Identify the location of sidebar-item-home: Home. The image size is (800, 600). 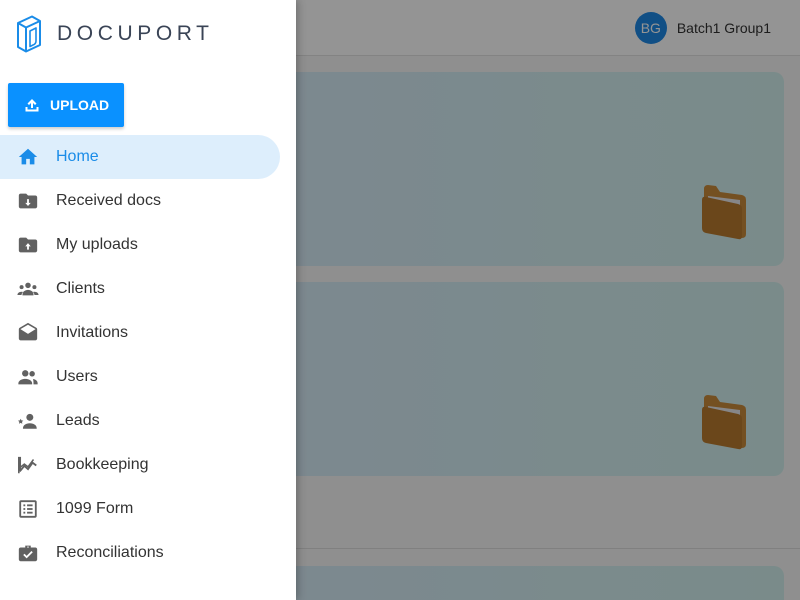
(140, 157).